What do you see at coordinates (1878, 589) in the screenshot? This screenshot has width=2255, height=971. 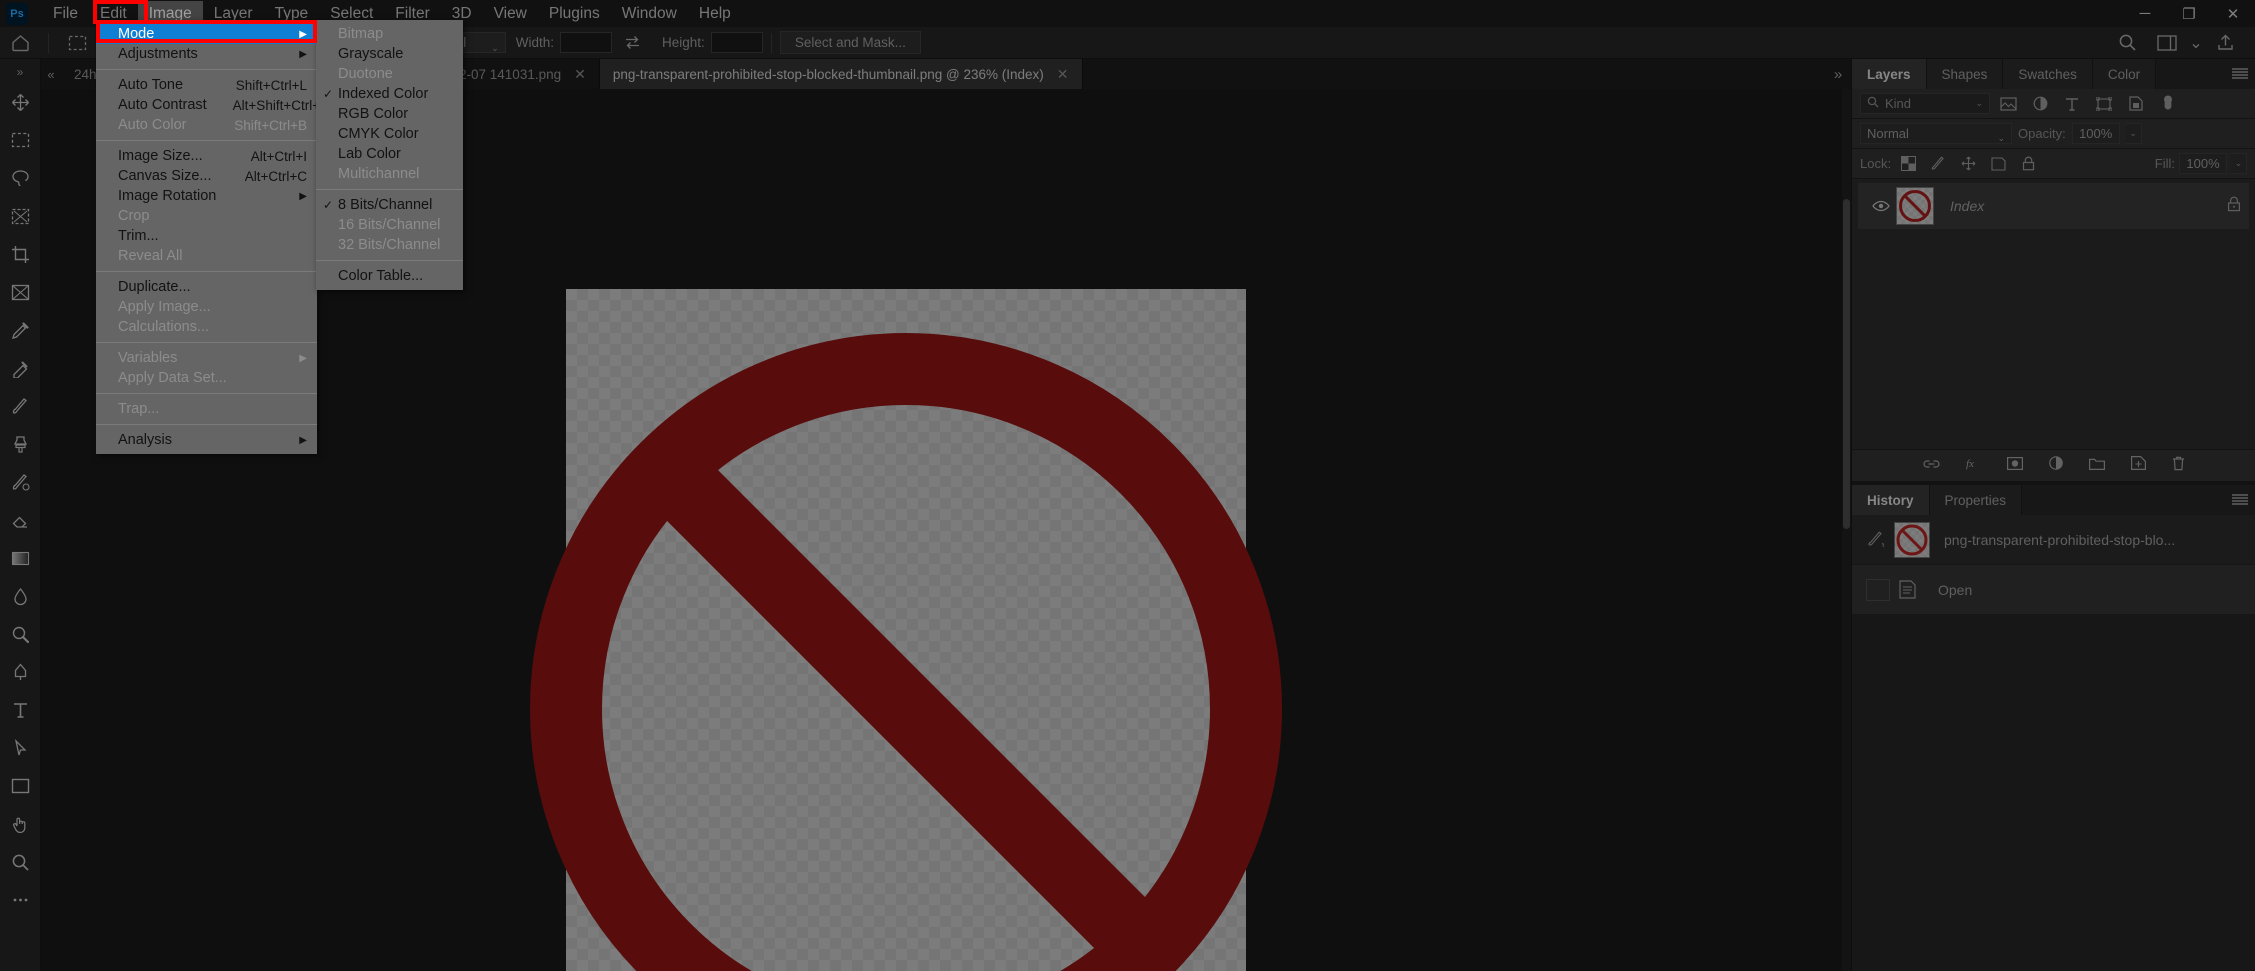 I see `history-snapshot-toggle` at bounding box center [1878, 589].